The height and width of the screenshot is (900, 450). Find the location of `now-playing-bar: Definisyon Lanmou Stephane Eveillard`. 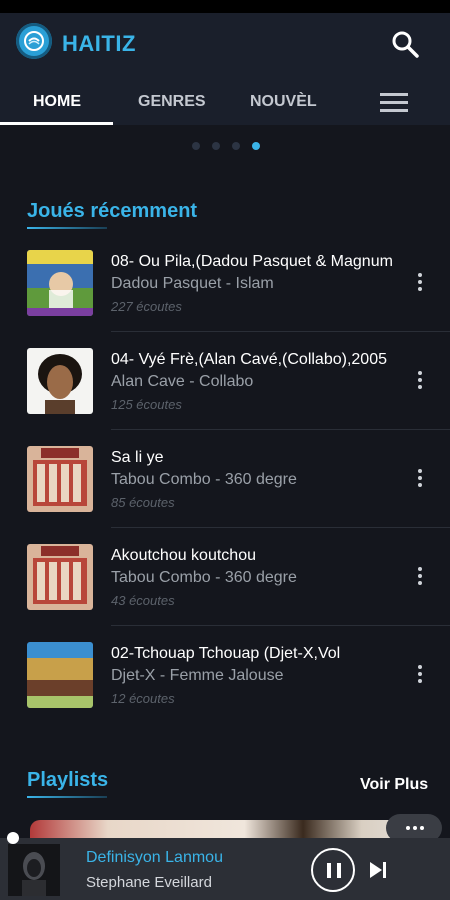

now-playing-bar: Definisyon Lanmou Stephane Eveillard is located at coordinates (225, 866).